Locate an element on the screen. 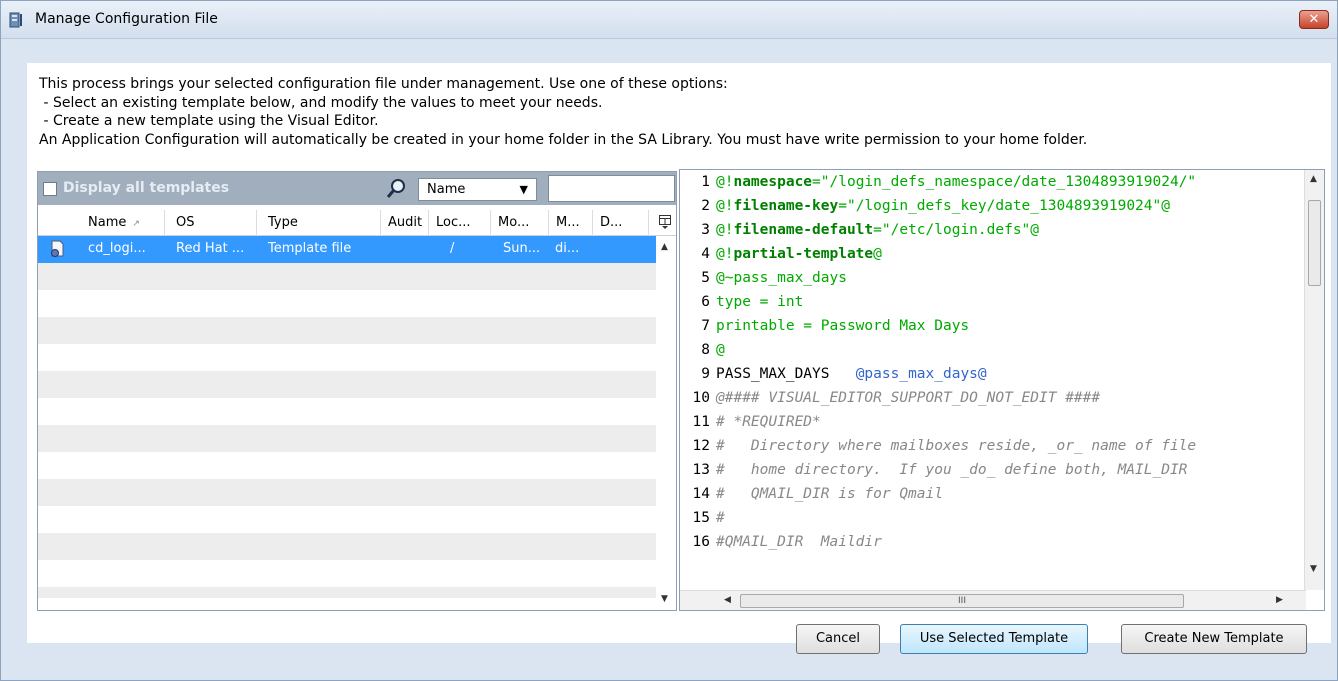 The image size is (1338, 681). line-text: @!filename-default="/etc/login.defs"@ is located at coordinates (877, 230).